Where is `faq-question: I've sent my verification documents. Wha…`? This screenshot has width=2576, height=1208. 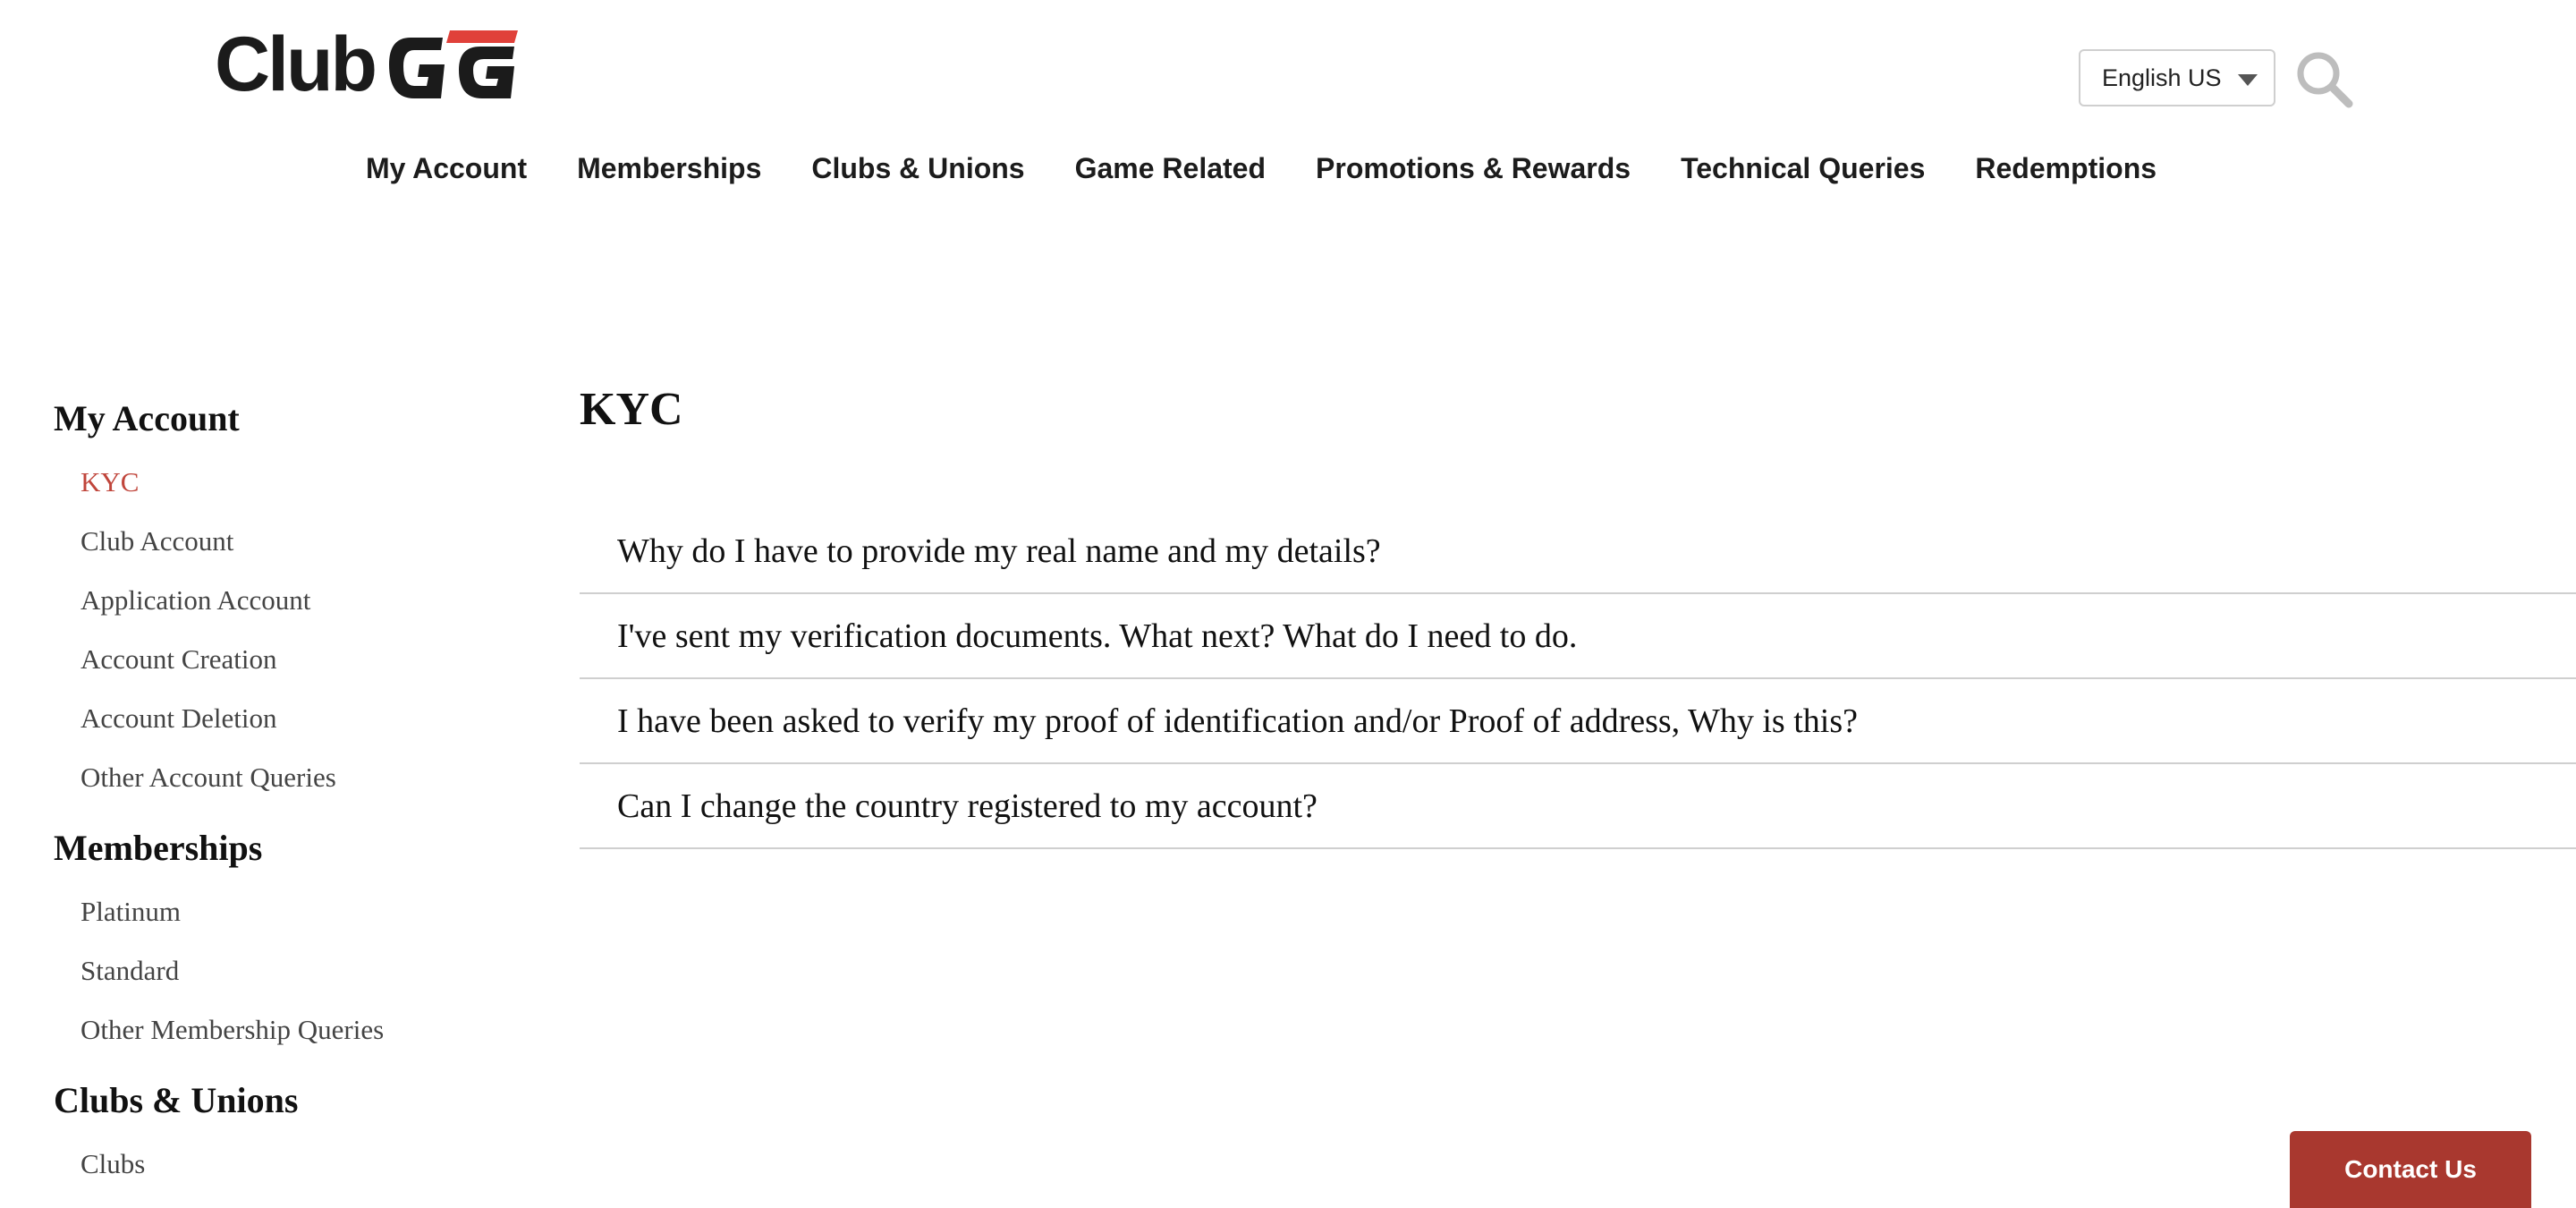
faq-question: I've sent my verification documents. Wha… is located at coordinates (1578, 636).